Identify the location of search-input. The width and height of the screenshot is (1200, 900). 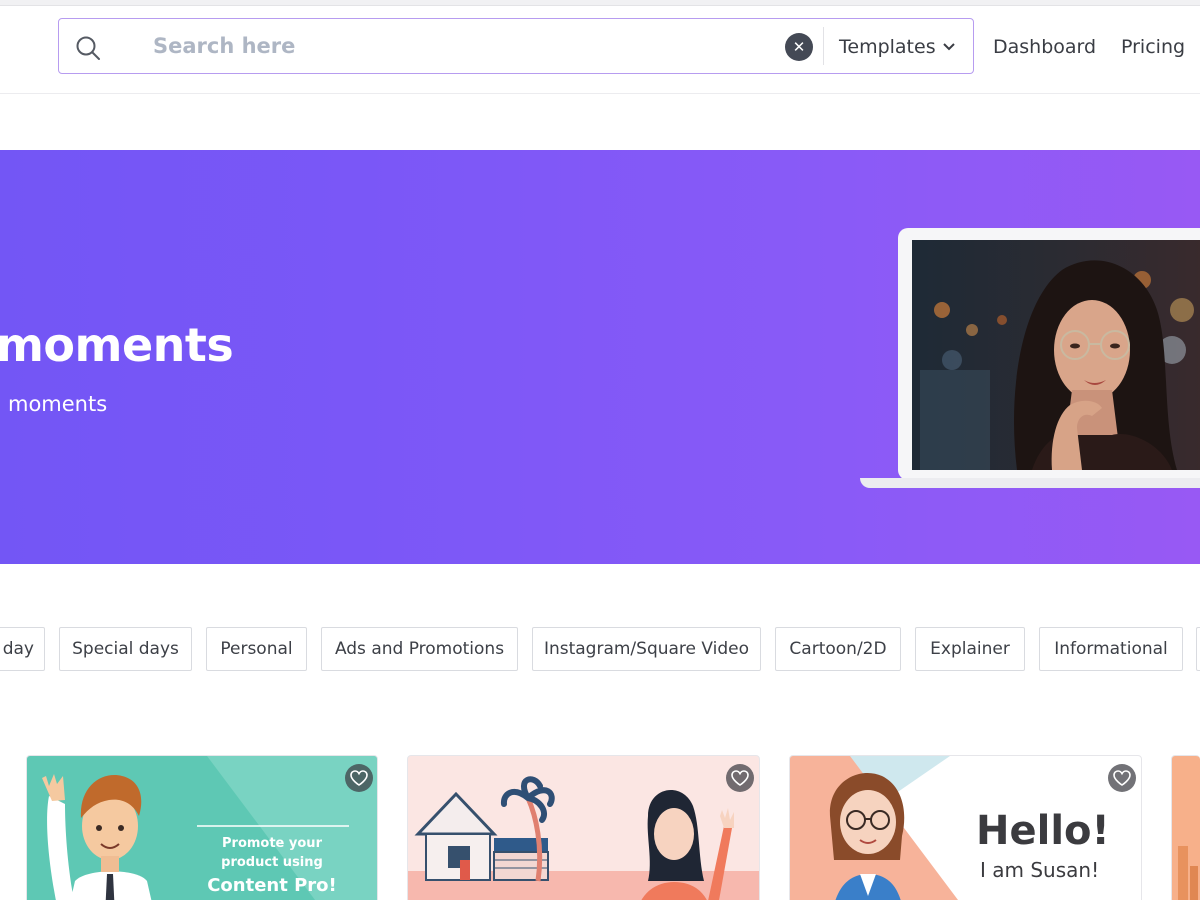
(453, 46).